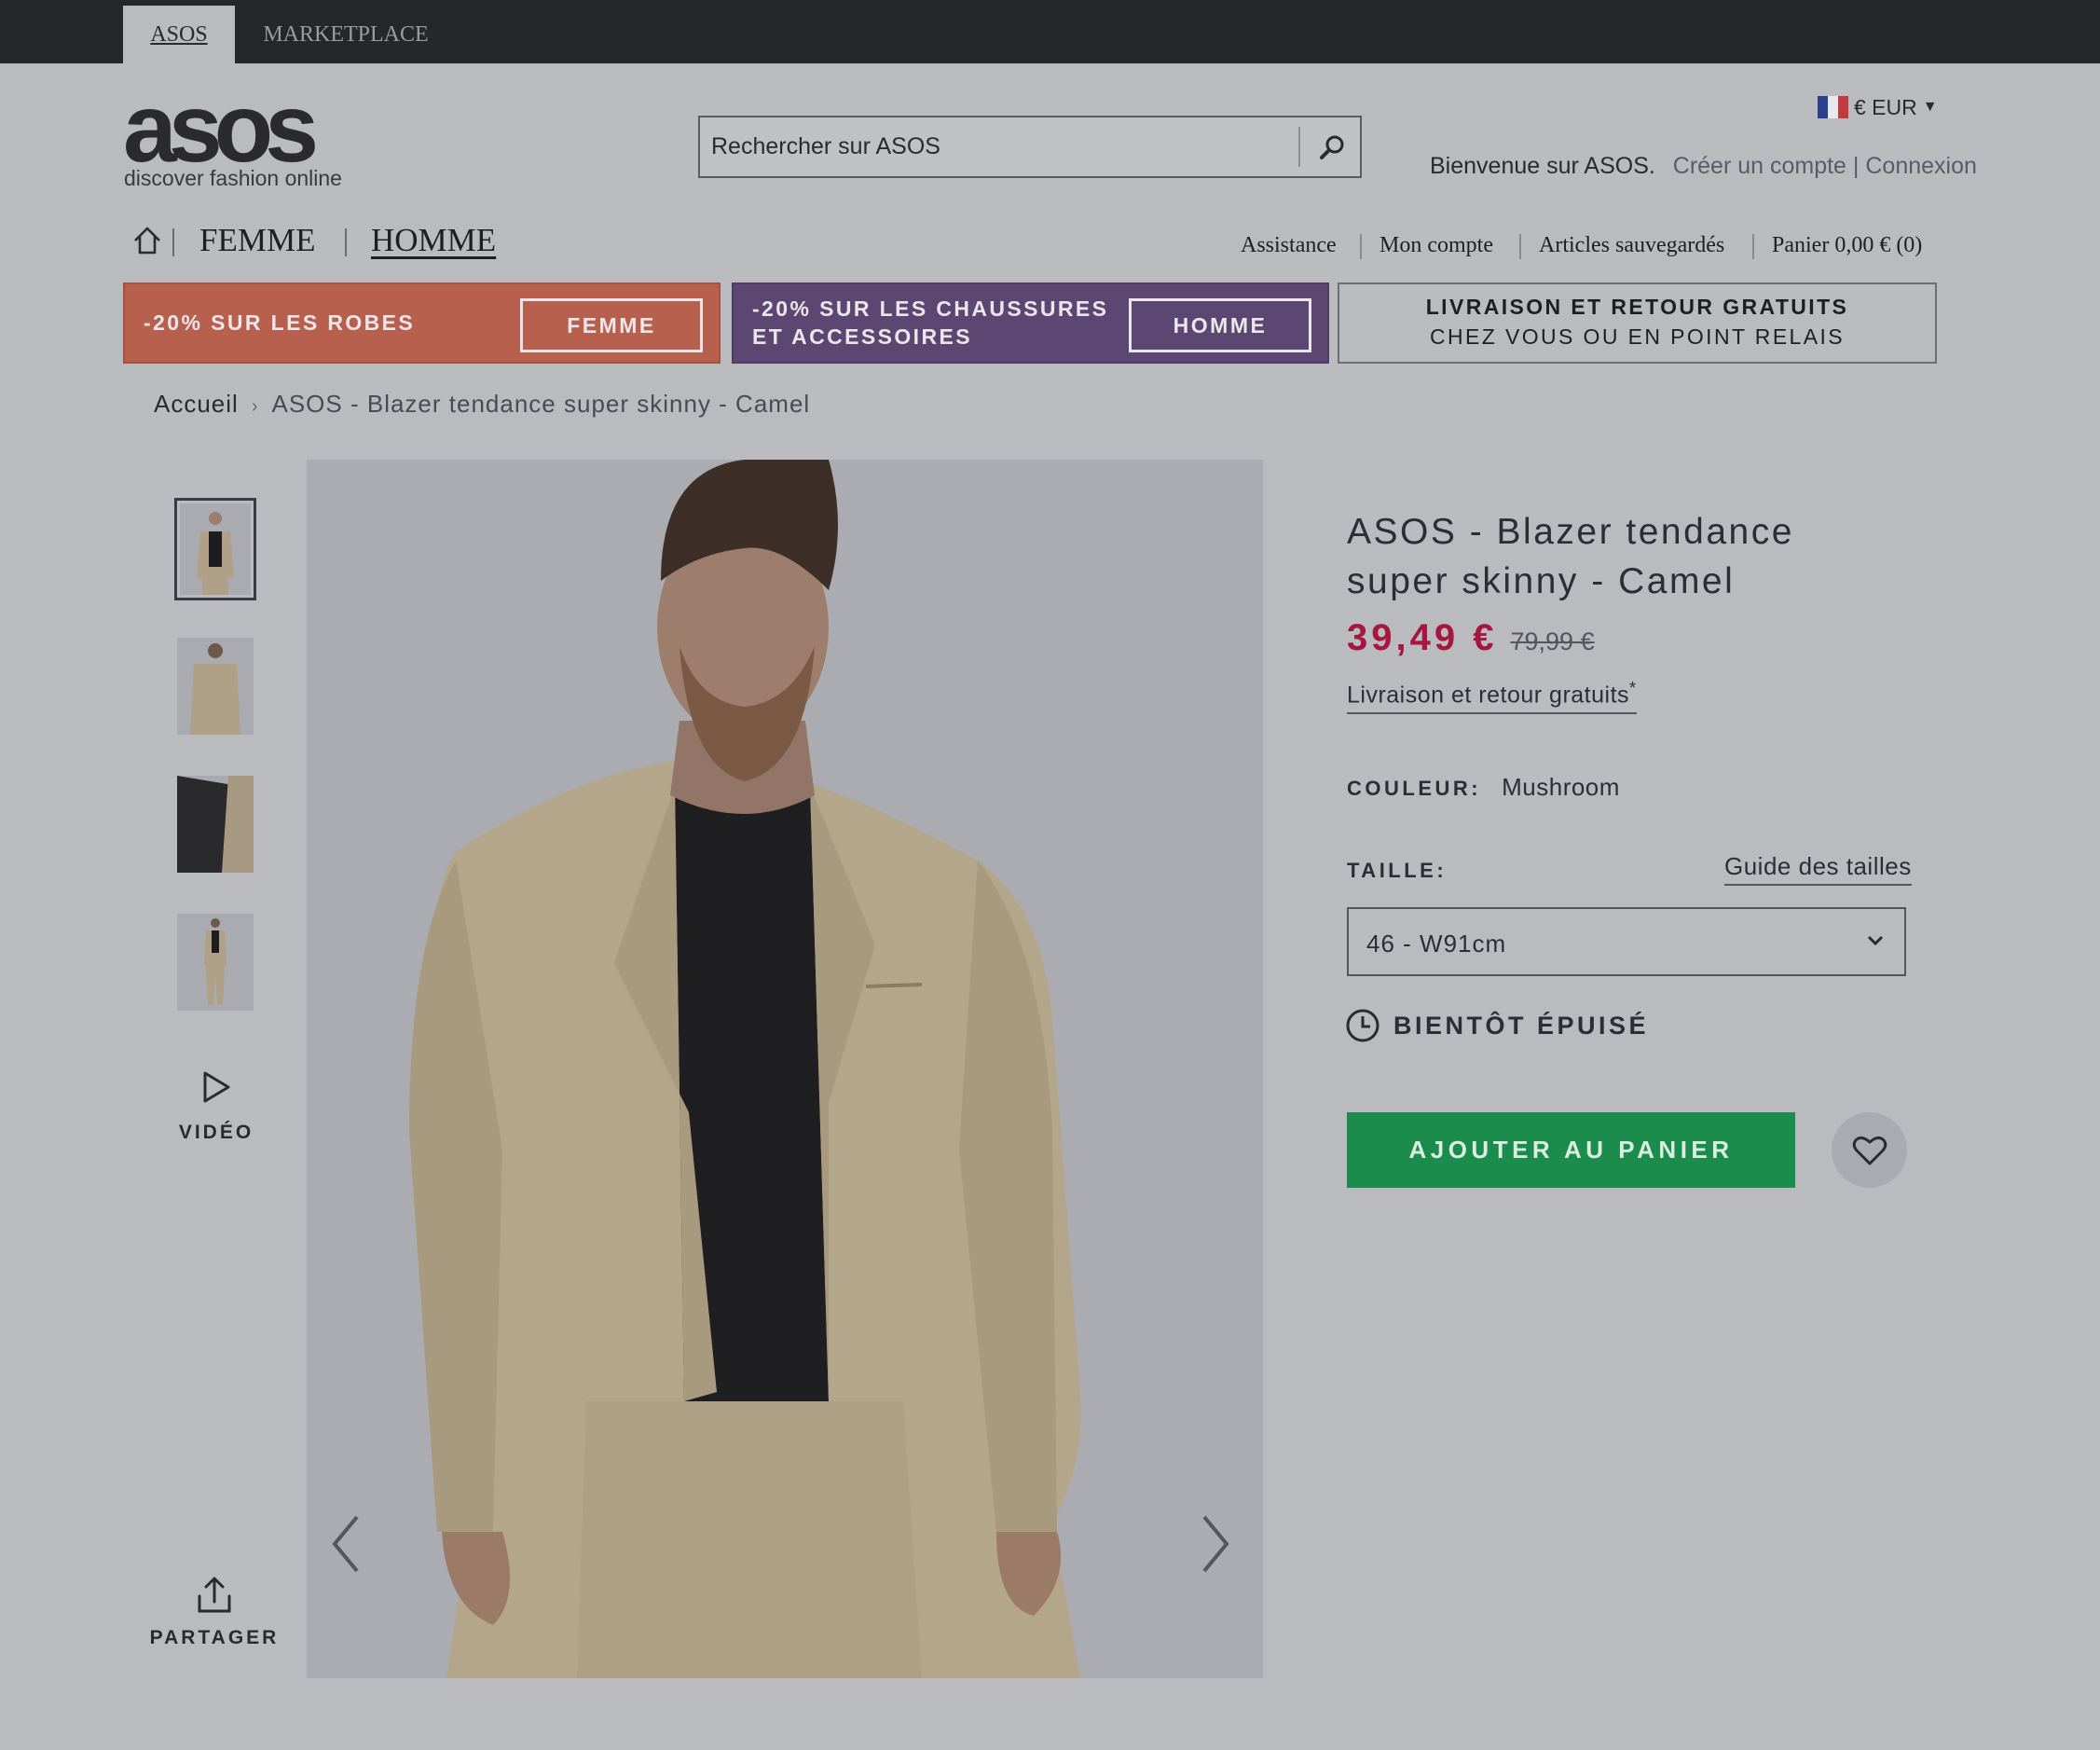  I want to click on shipping-text: Livraison et retour gratuits, so click(1488, 695).